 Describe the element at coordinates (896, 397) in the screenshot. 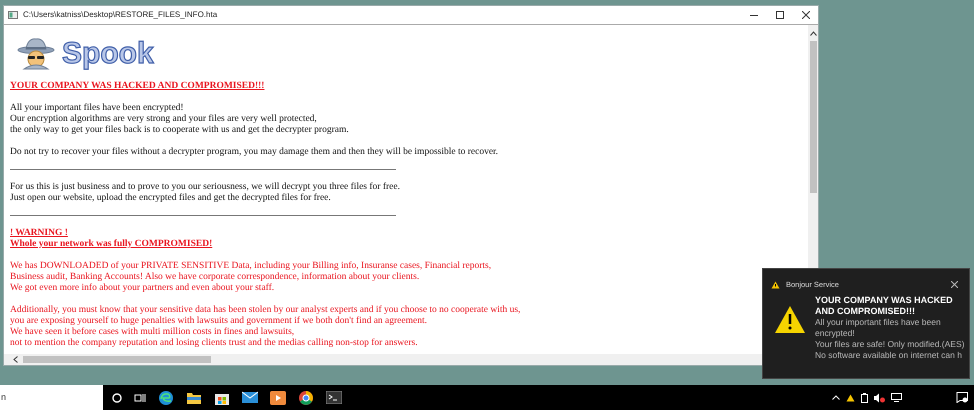

I see `monitor-icon` at that location.